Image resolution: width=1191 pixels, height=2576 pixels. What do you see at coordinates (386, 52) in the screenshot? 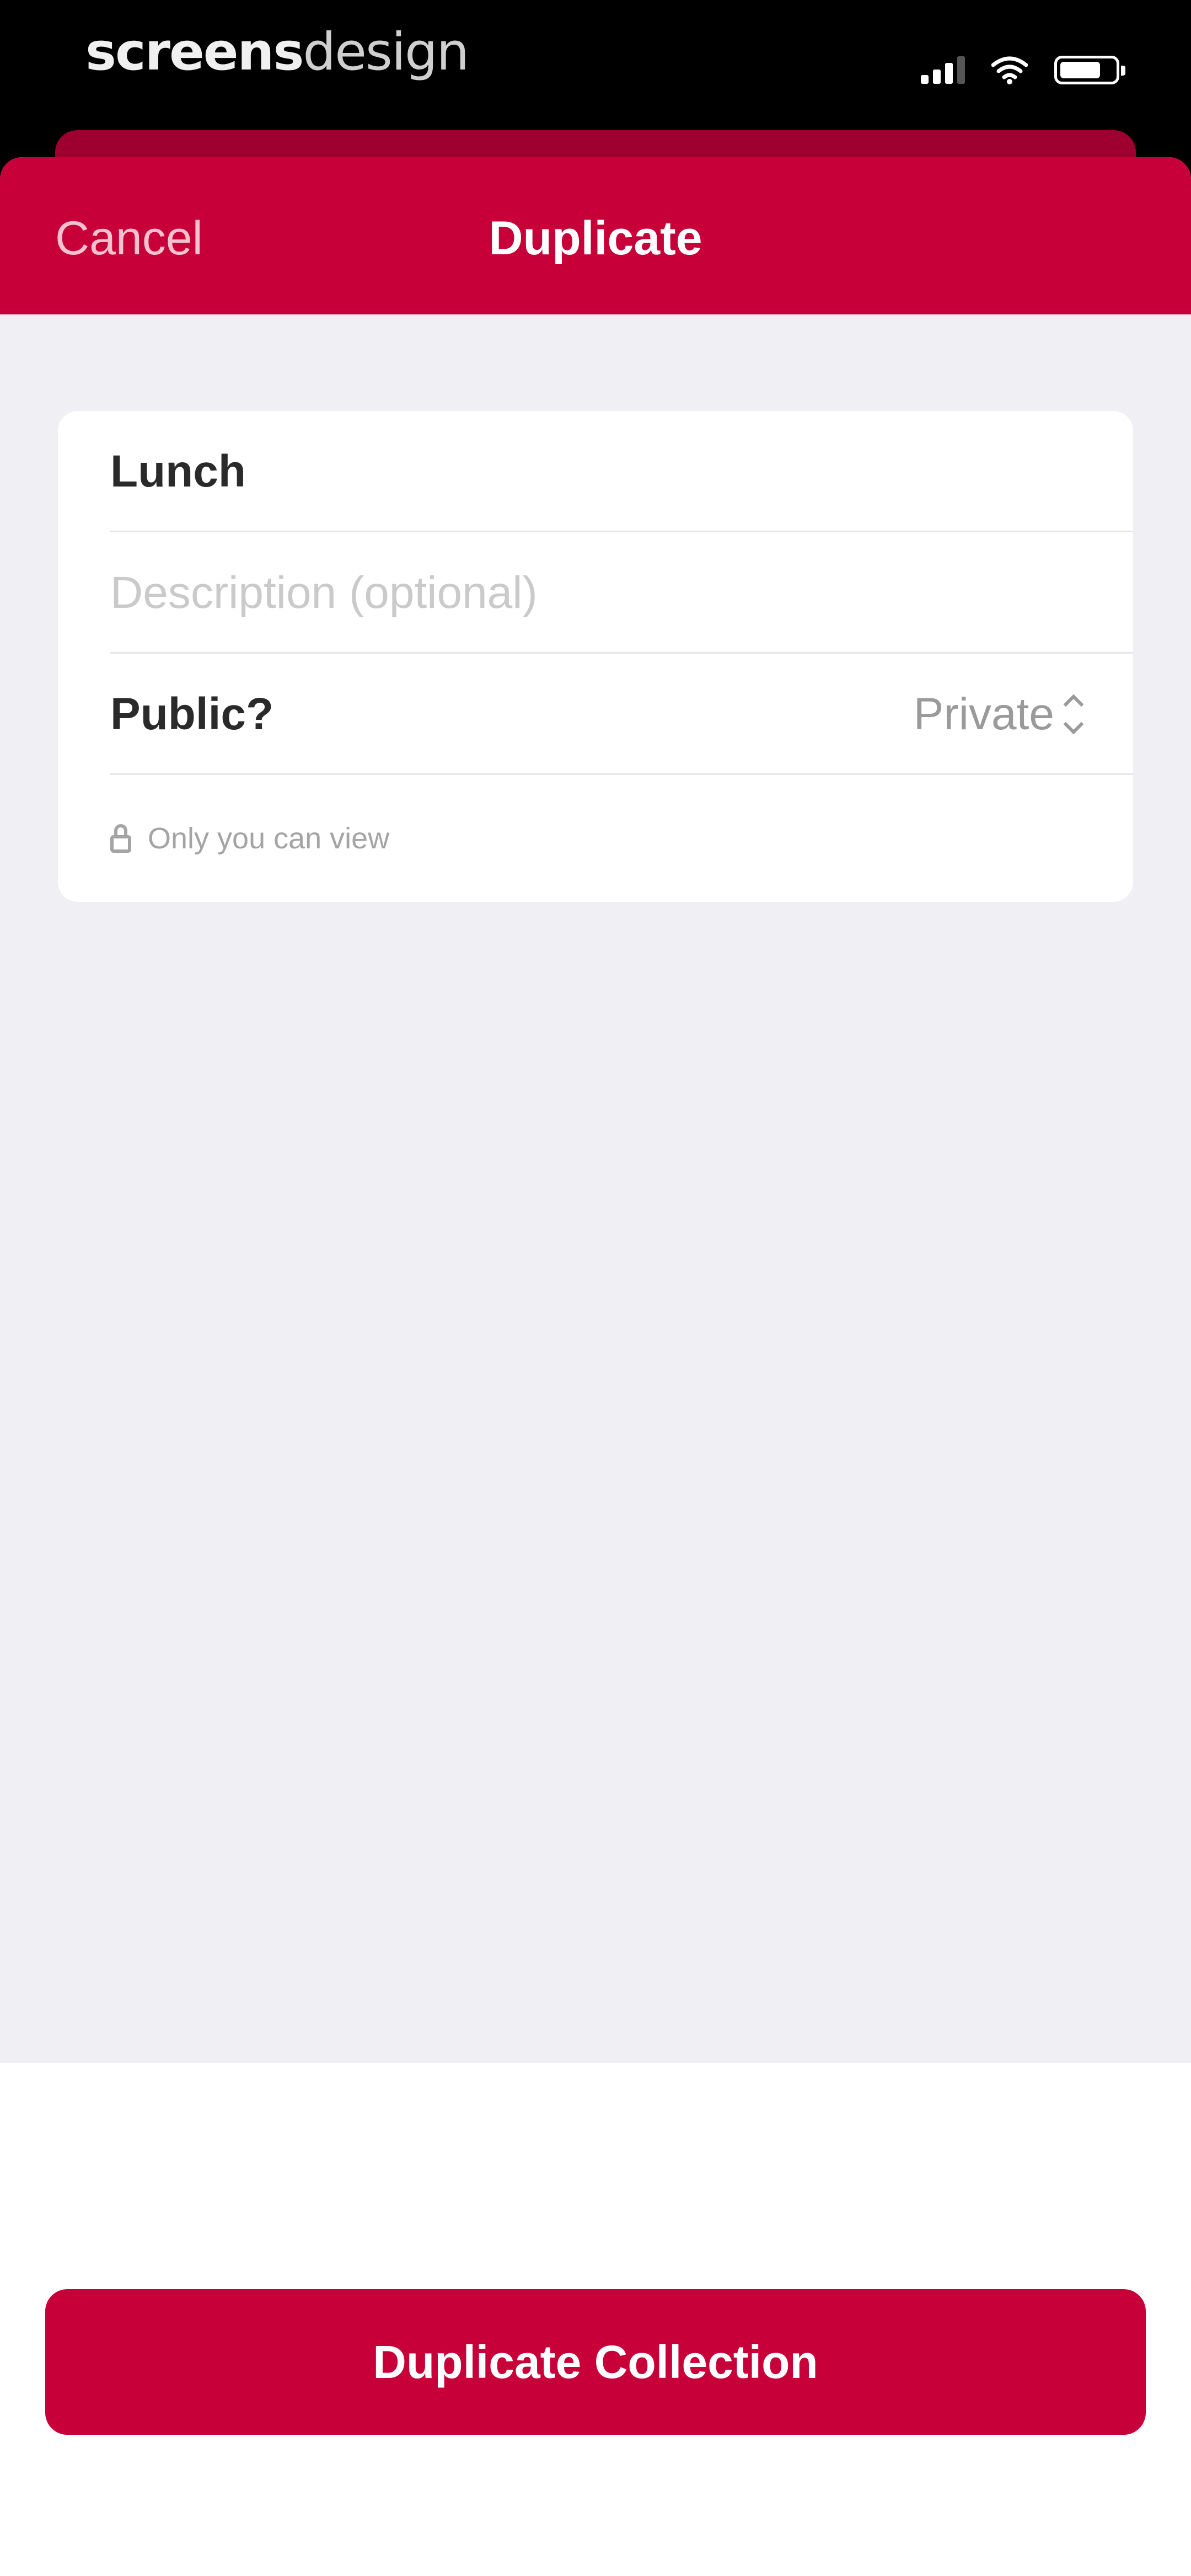
I see `watermark-light: design` at bounding box center [386, 52].